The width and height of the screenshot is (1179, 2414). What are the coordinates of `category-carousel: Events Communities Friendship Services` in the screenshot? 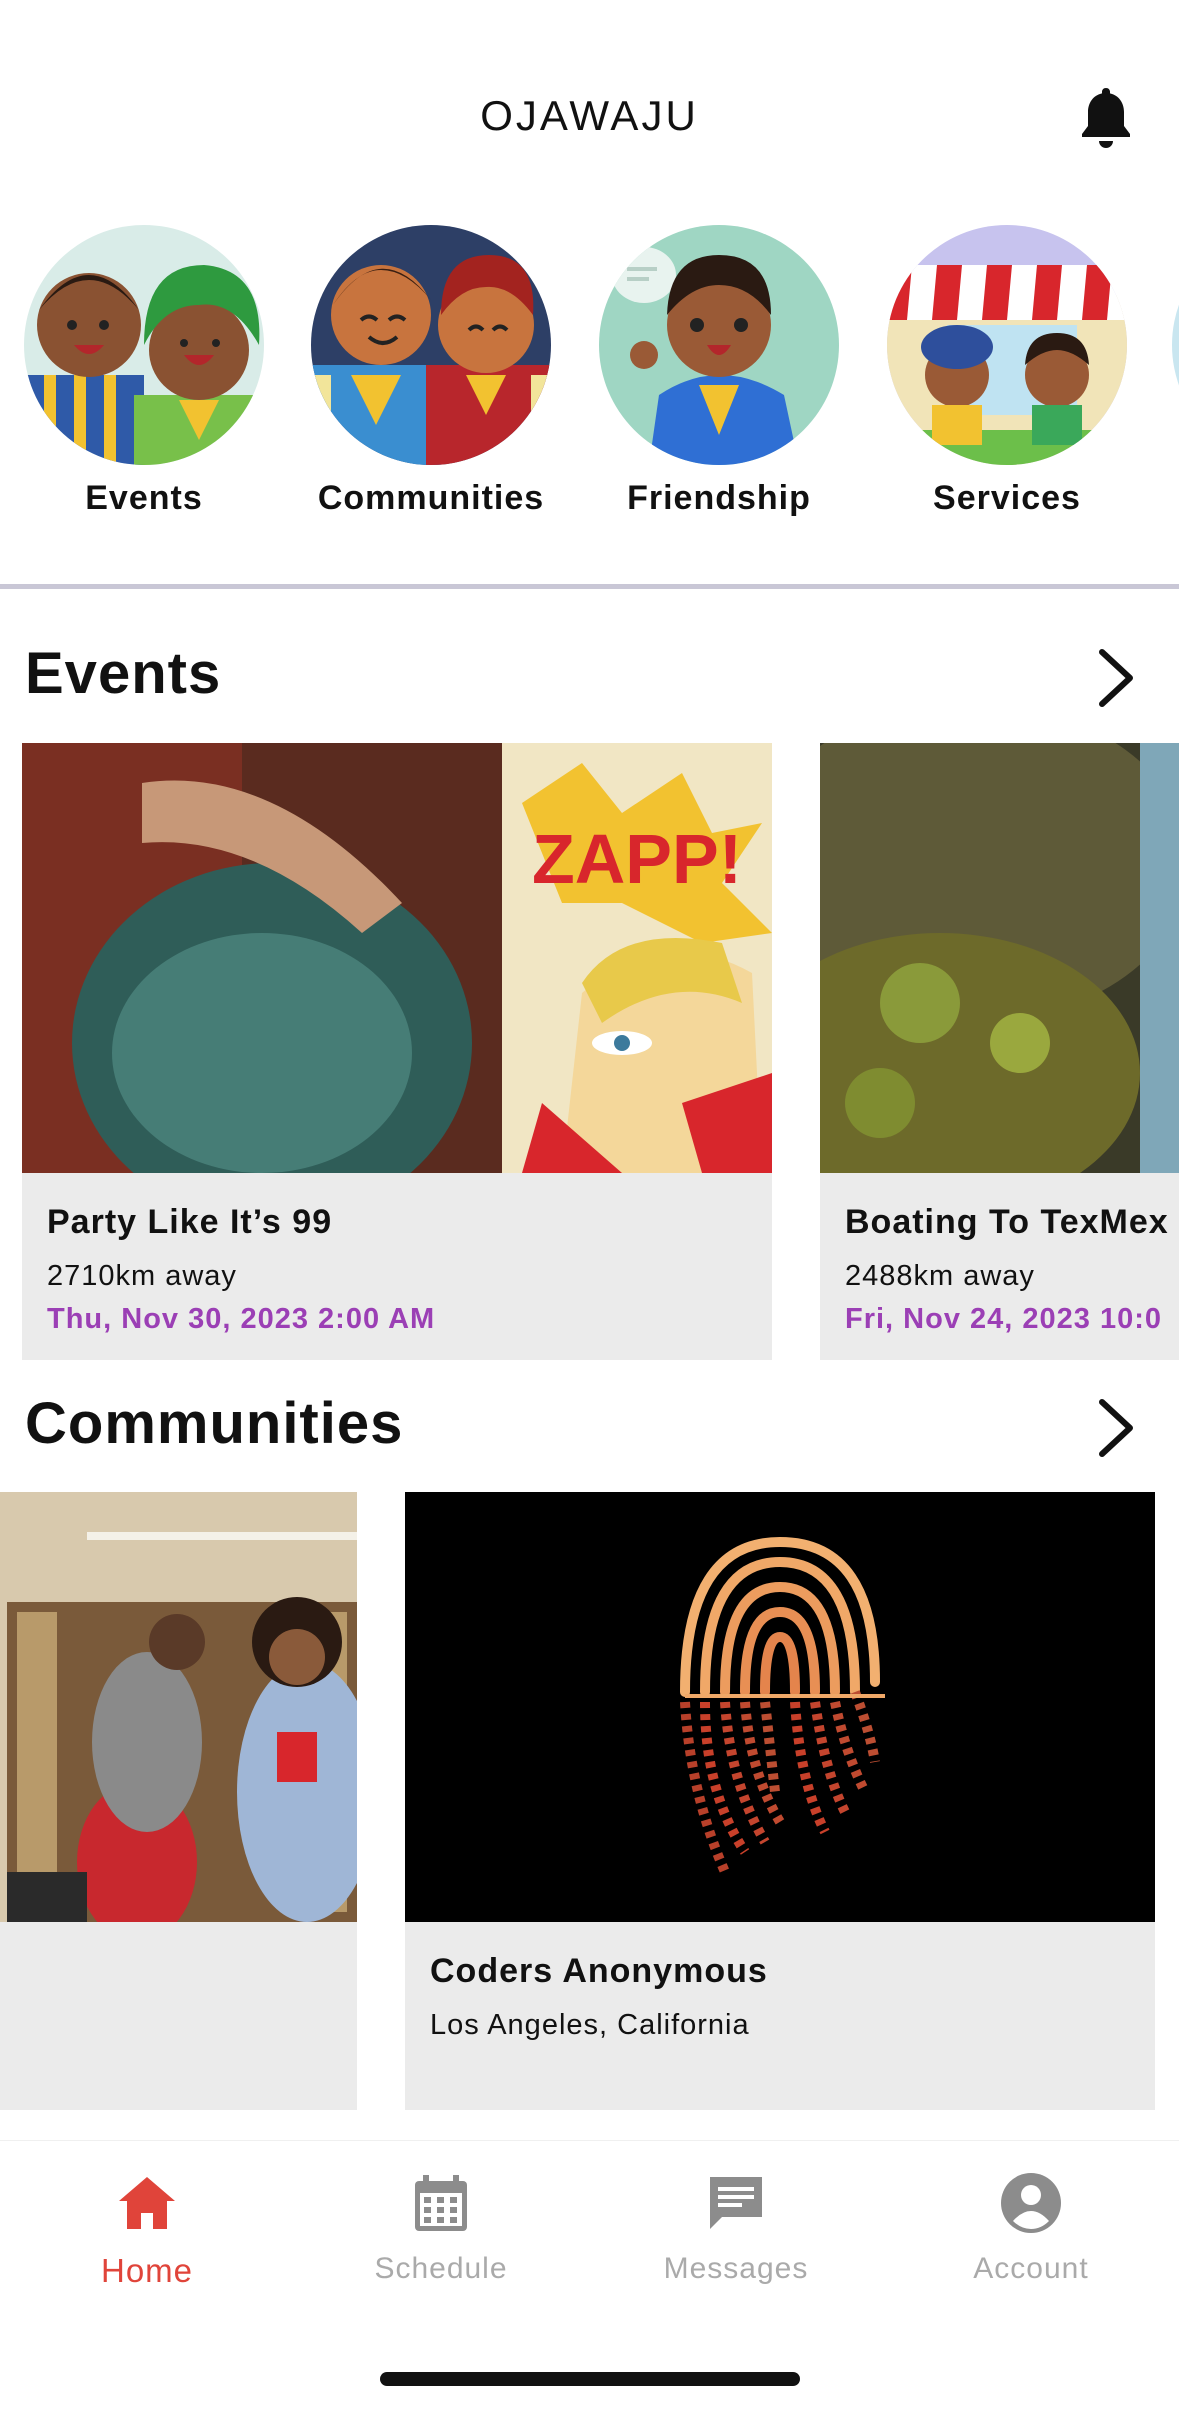 It's located at (589, 385).